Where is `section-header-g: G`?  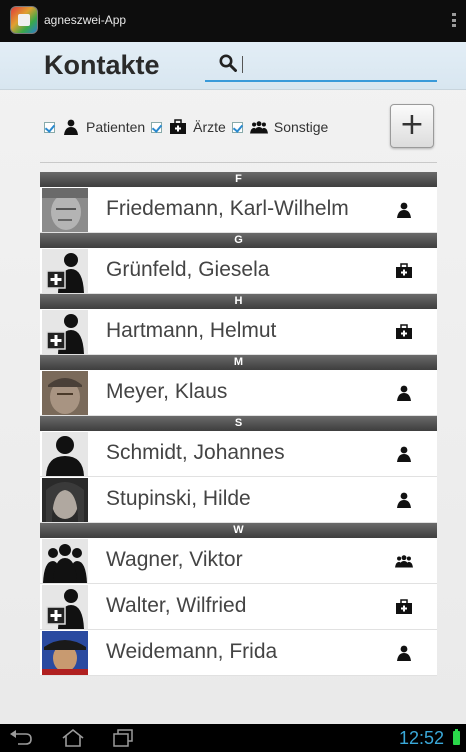
section-header-g: G is located at coordinates (238, 240).